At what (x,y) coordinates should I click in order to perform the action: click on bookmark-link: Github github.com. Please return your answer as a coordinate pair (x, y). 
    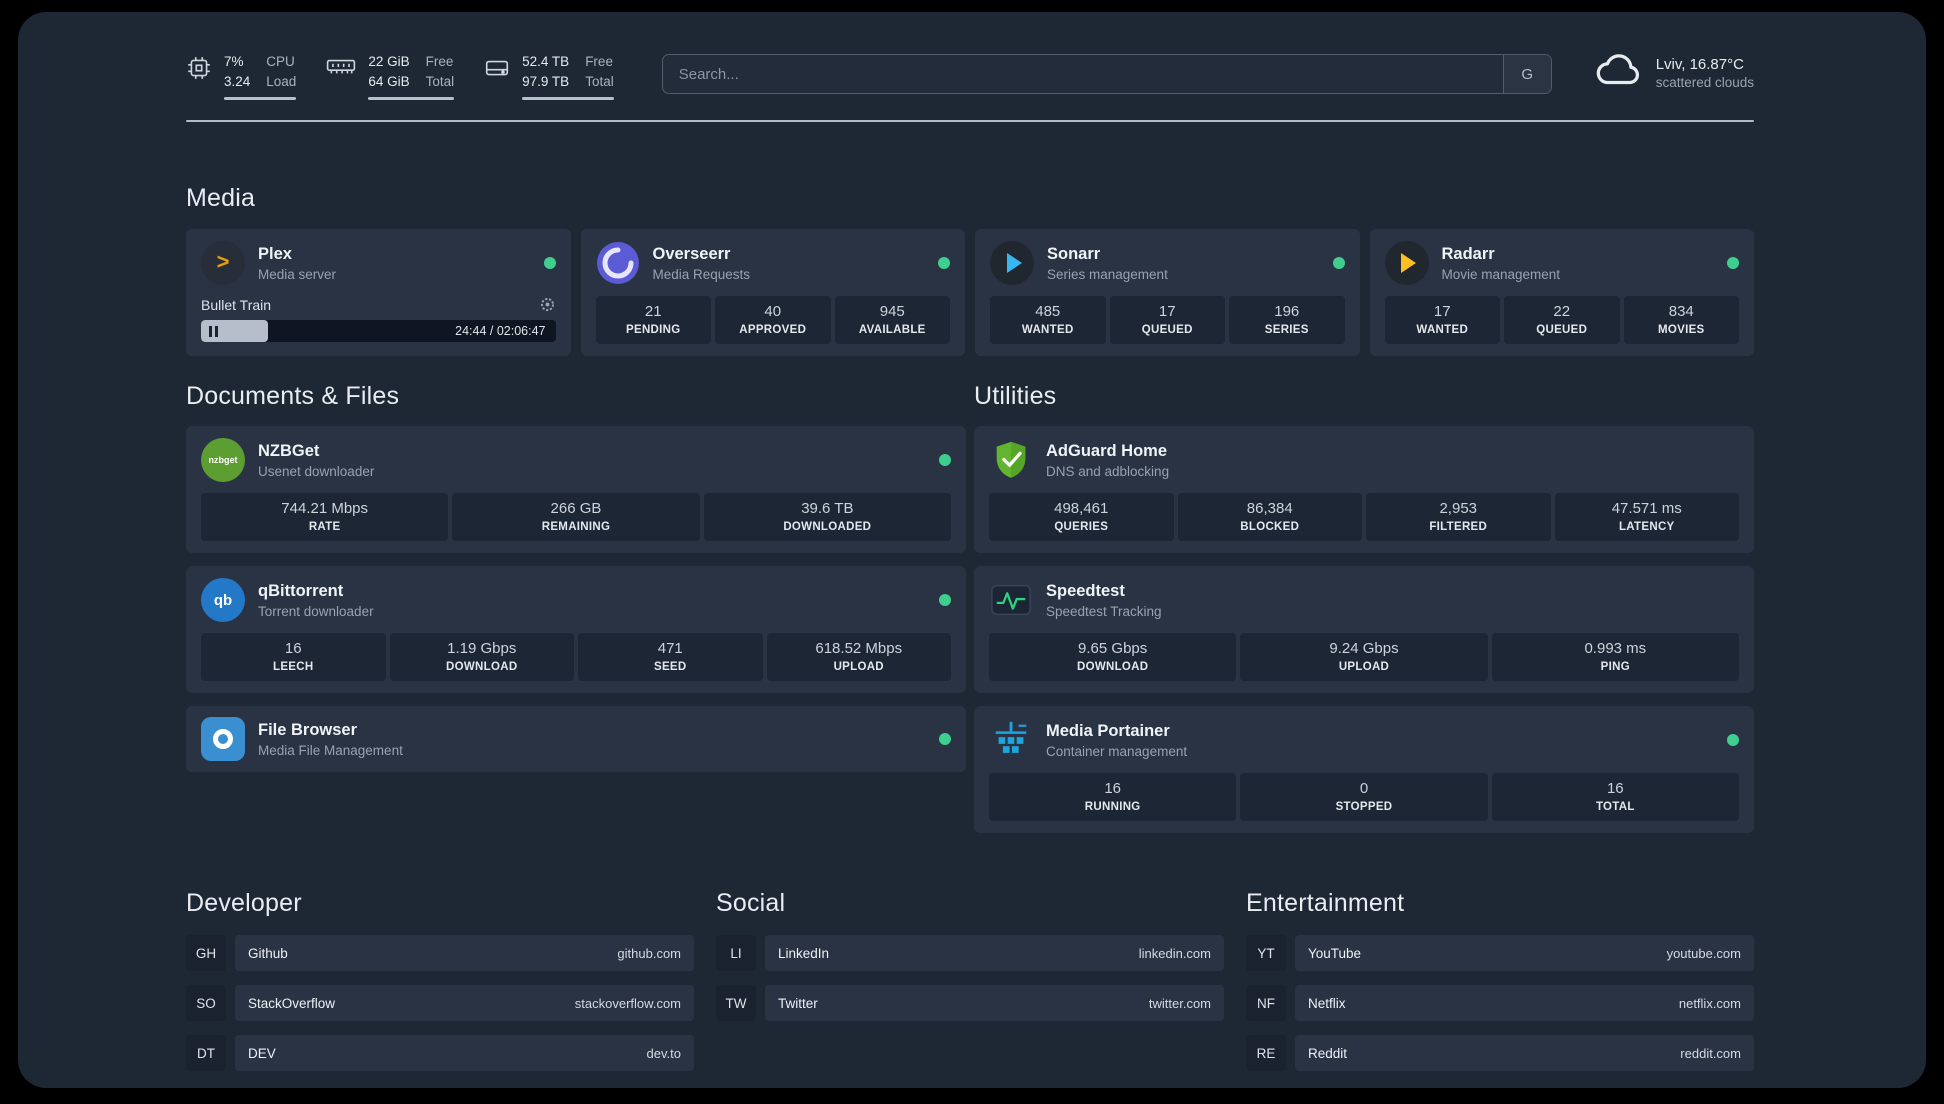
    Looking at the image, I should click on (464, 953).